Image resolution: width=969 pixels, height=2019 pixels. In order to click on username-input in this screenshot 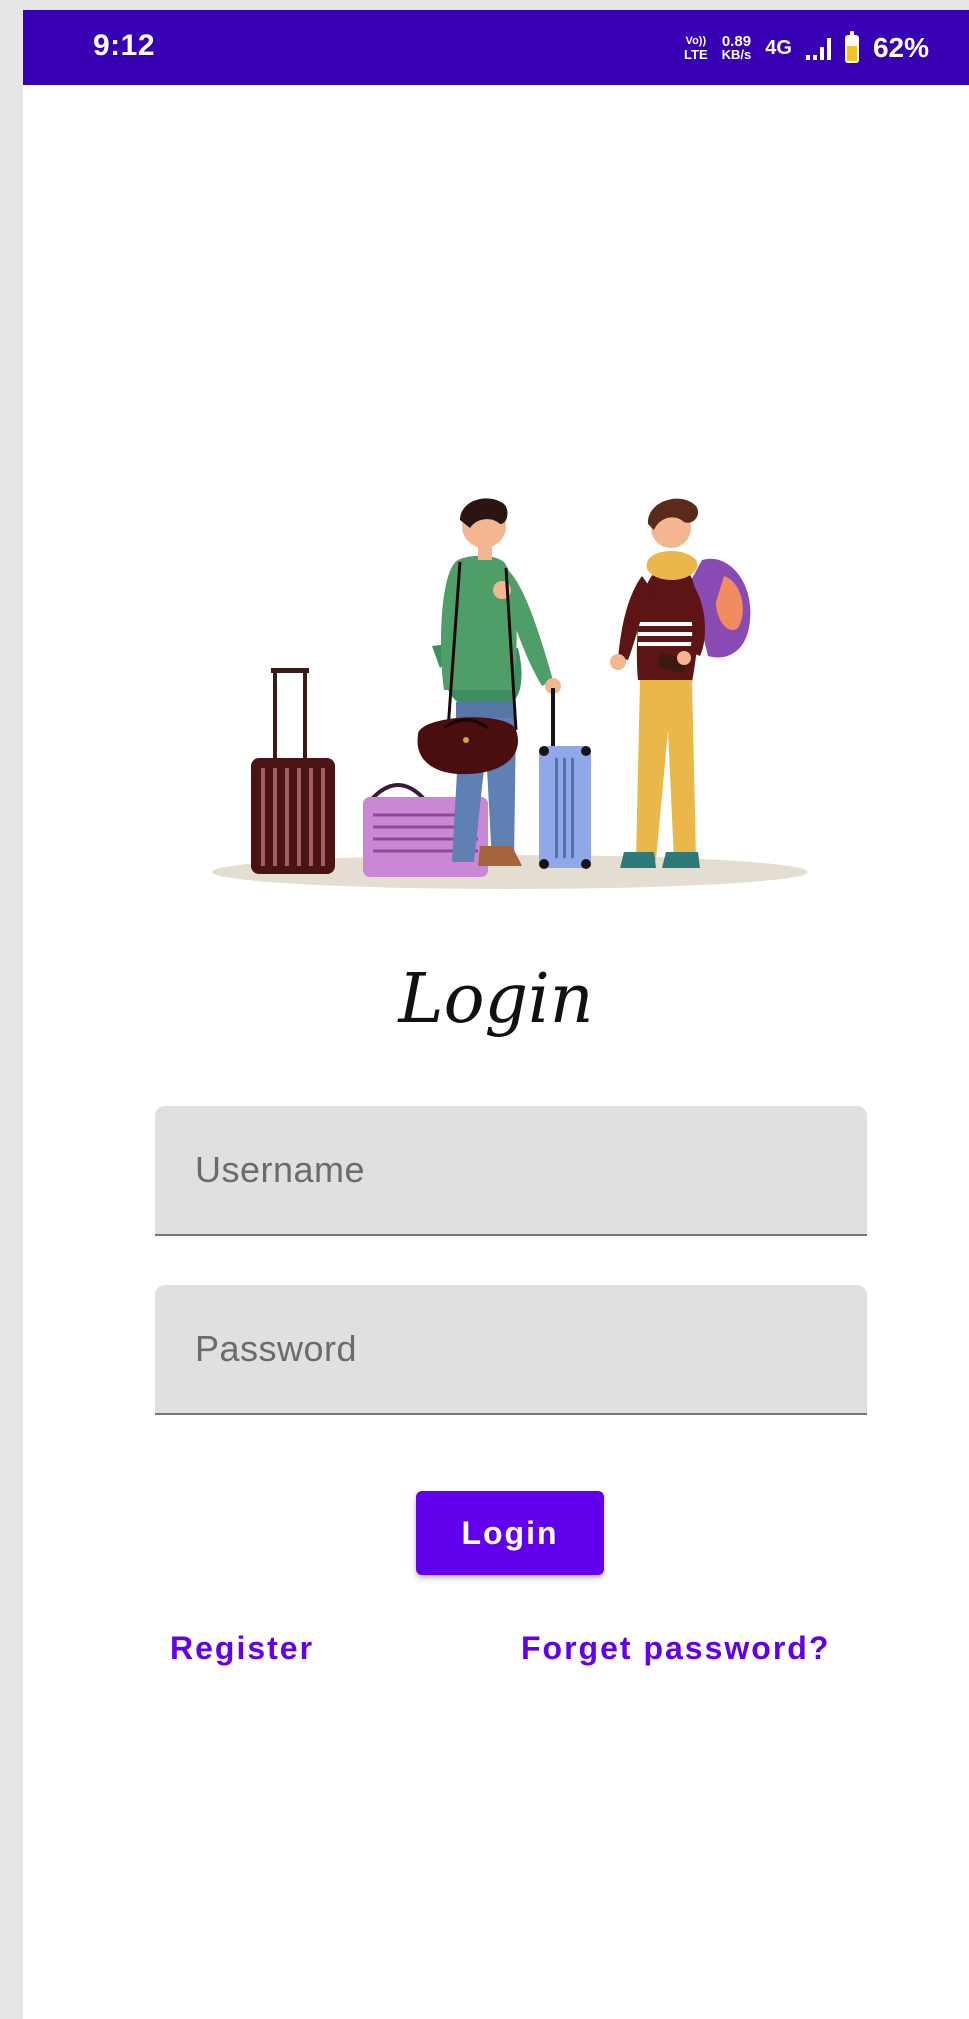, I will do `click(511, 1170)`.